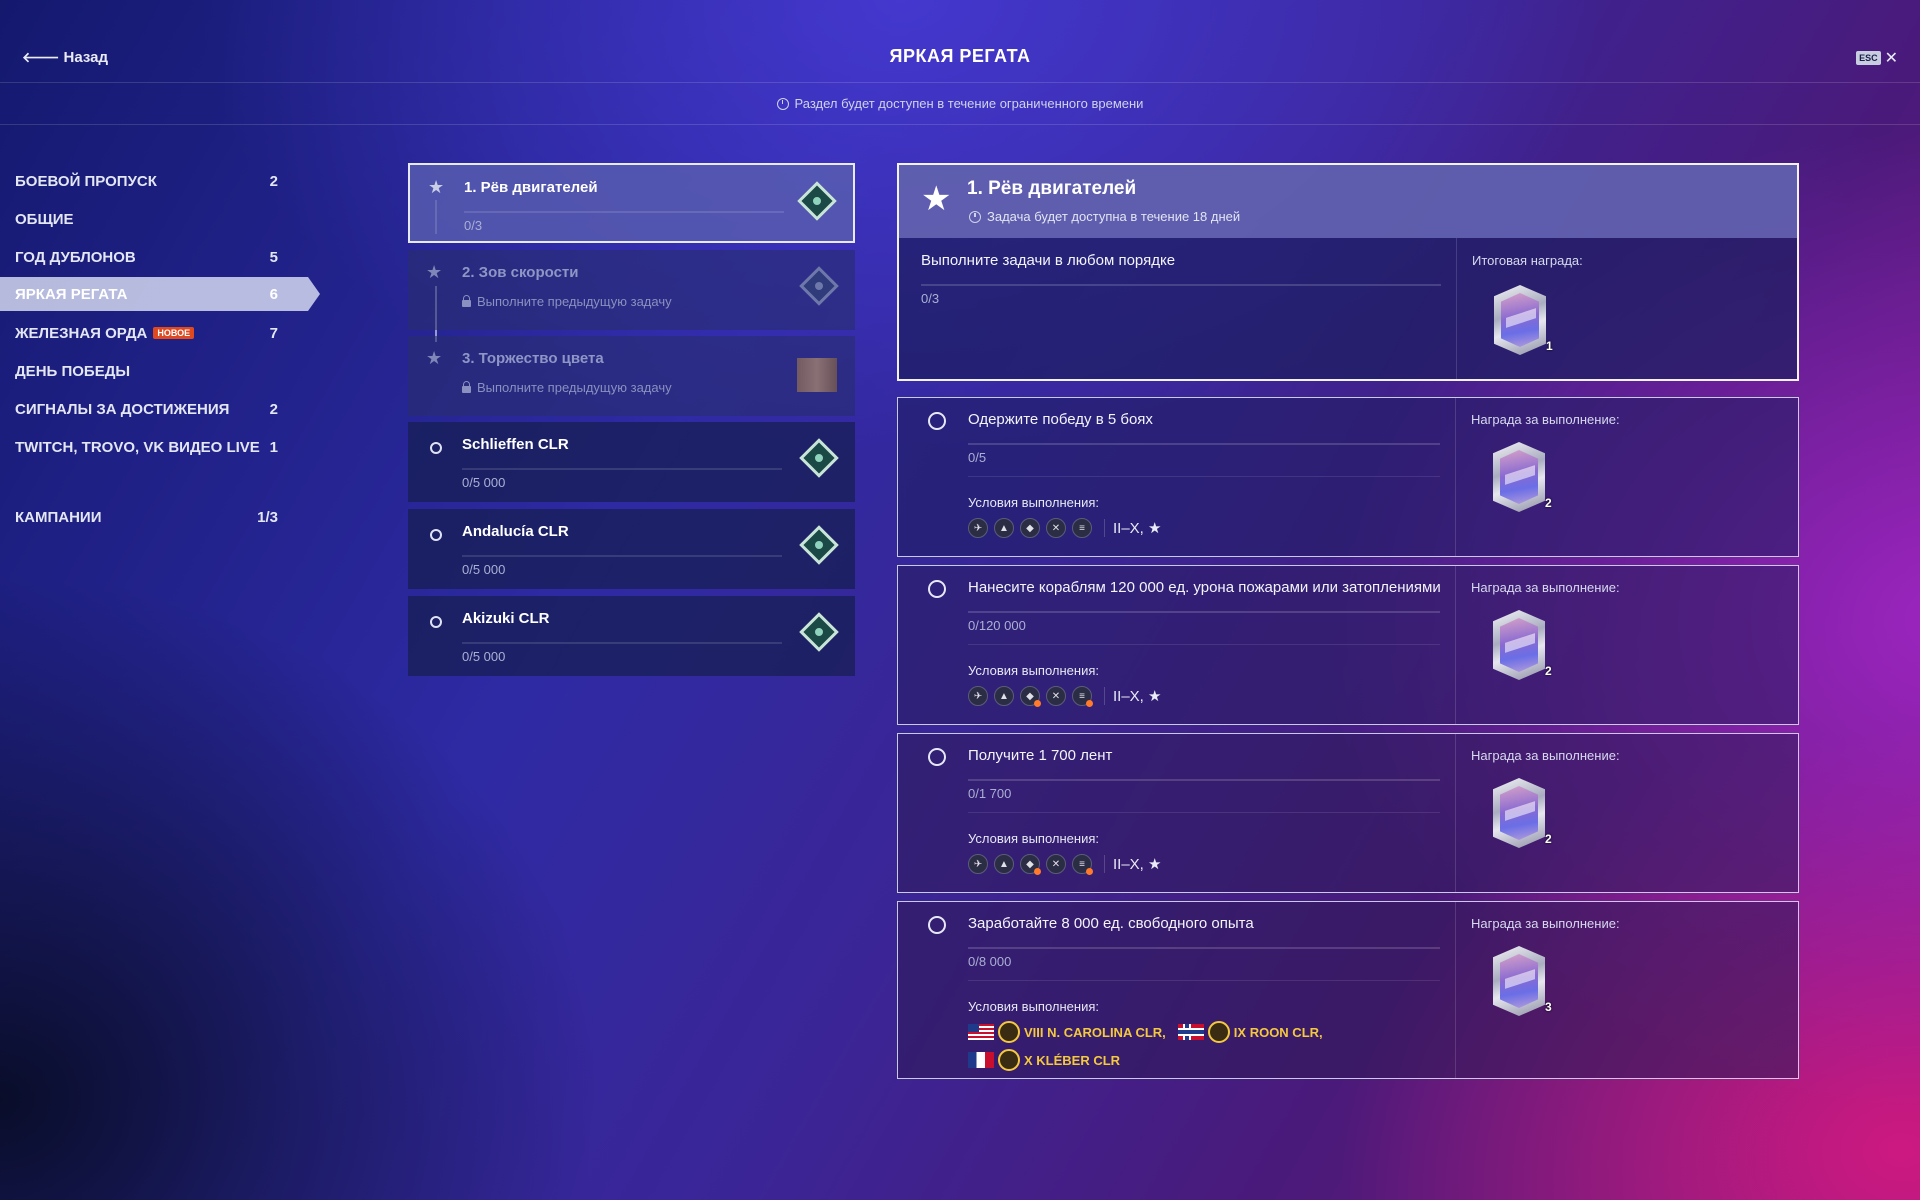 Image resolution: width=1920 pixels, height=1200 pixels. I want to click on task-locked-note: Выполните предыдущую задачу, so click(567, 301).